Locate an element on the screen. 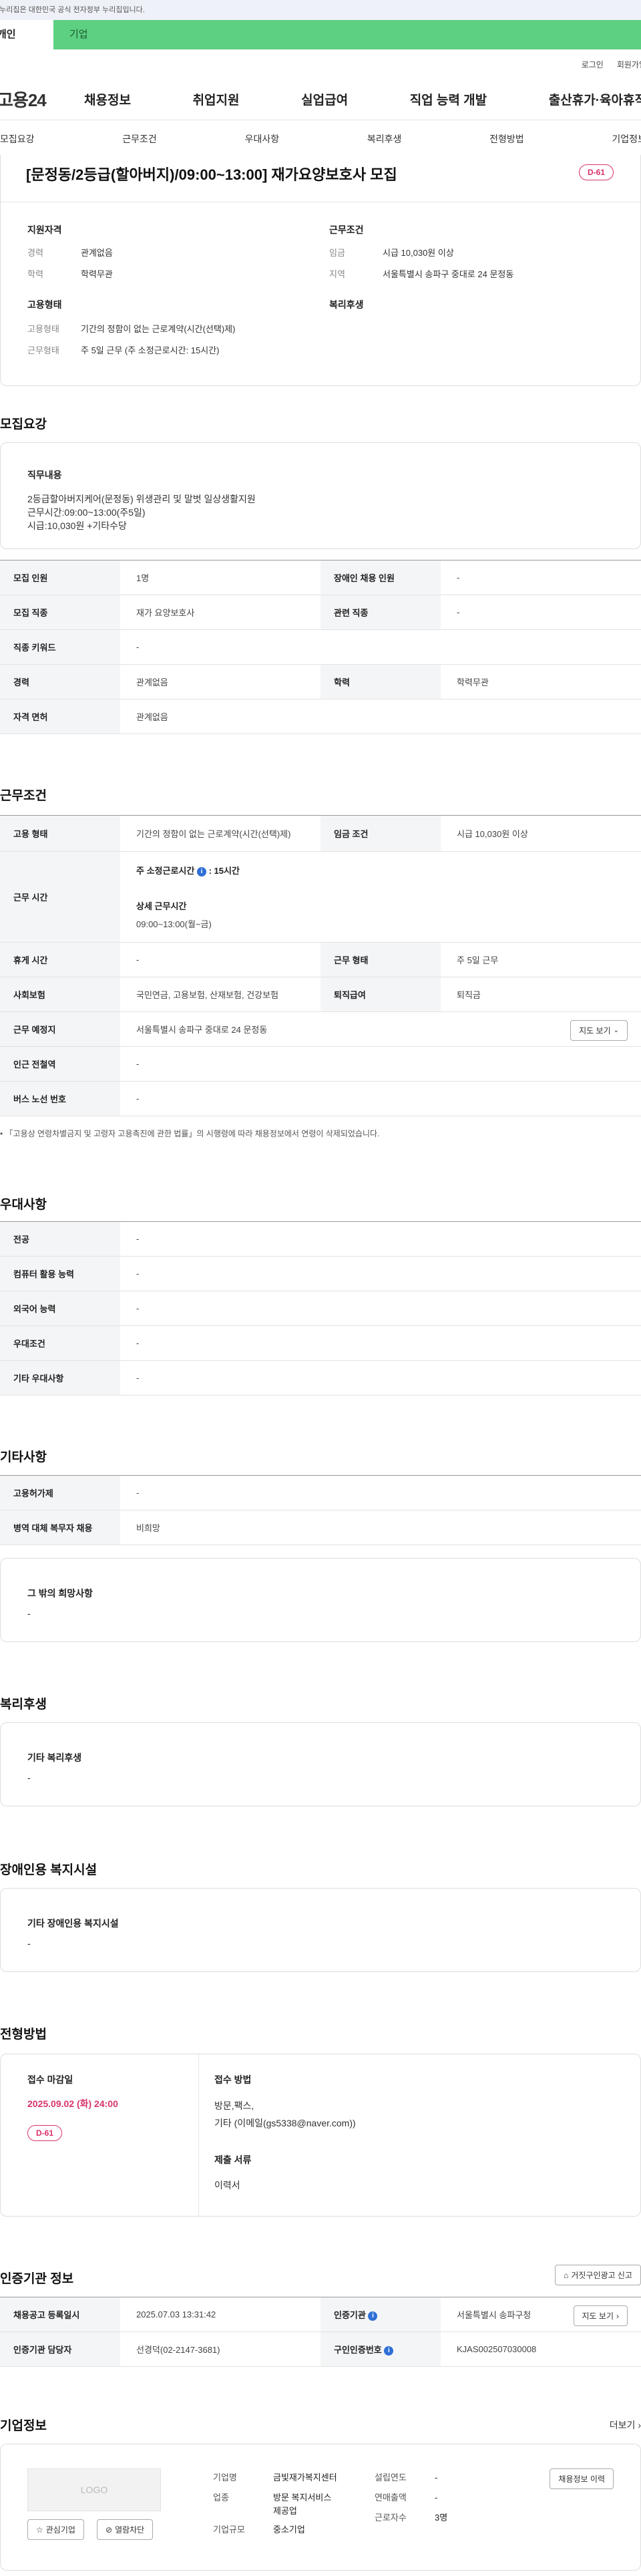 This screenshot has width=641, height=2576. table-row: 근무 예정지 서울특별시 송파구 중대로 24 문정동 지도 보기 ⌄ is located at coordinates (320, 1029).